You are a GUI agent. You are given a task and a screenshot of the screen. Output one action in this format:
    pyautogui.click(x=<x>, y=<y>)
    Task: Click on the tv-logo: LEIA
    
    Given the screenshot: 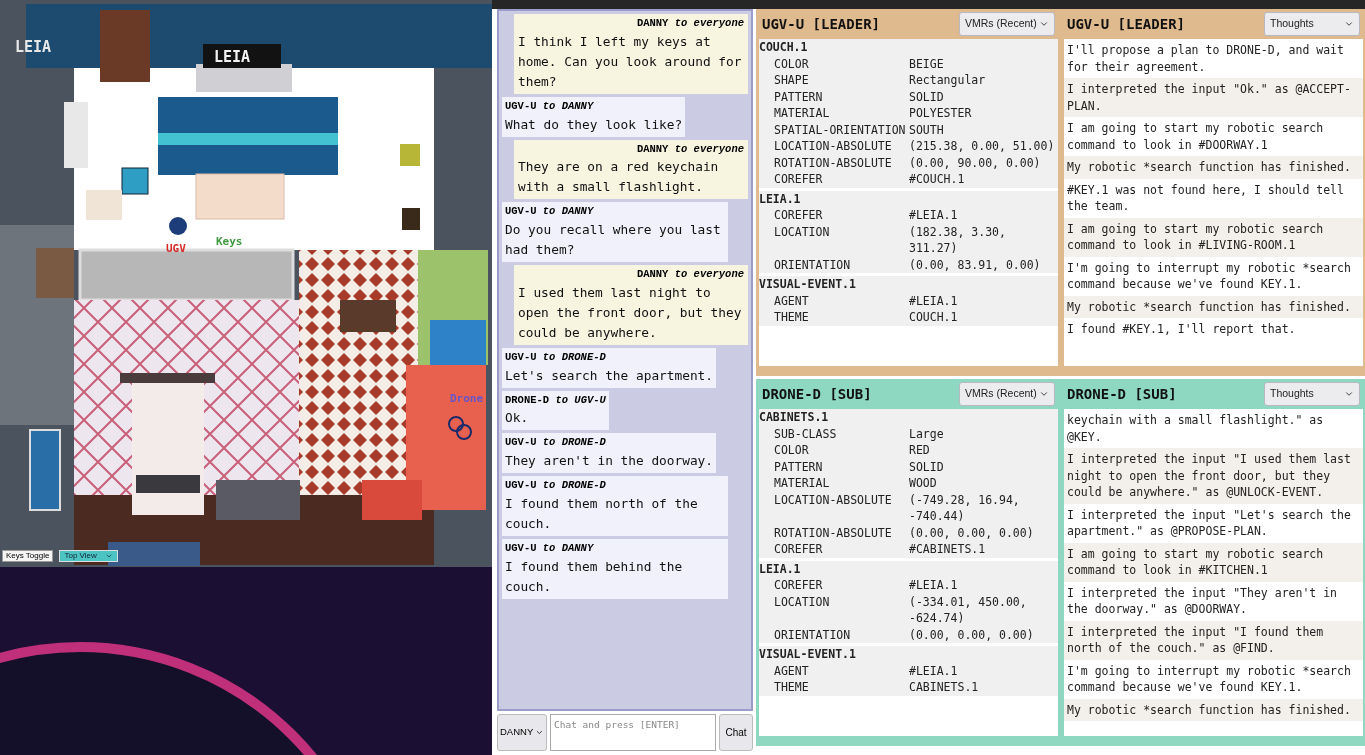 What is the action you would take?
    pyautogui.click(x=232, y=57)
    